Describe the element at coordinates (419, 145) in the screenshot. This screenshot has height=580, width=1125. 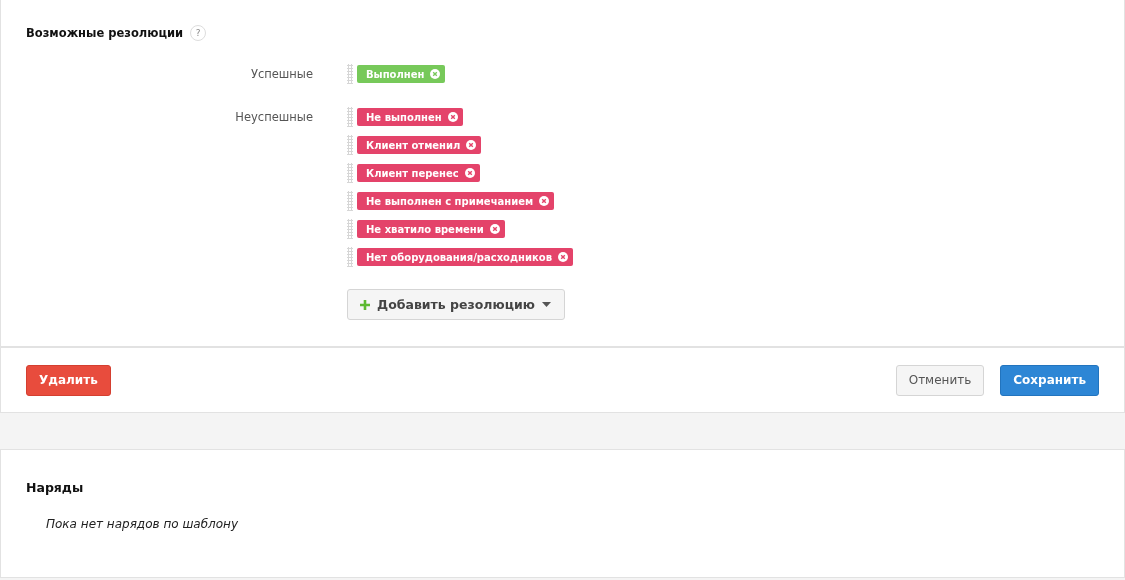
I see `resolution-tag: Клиент отменил` at that location.